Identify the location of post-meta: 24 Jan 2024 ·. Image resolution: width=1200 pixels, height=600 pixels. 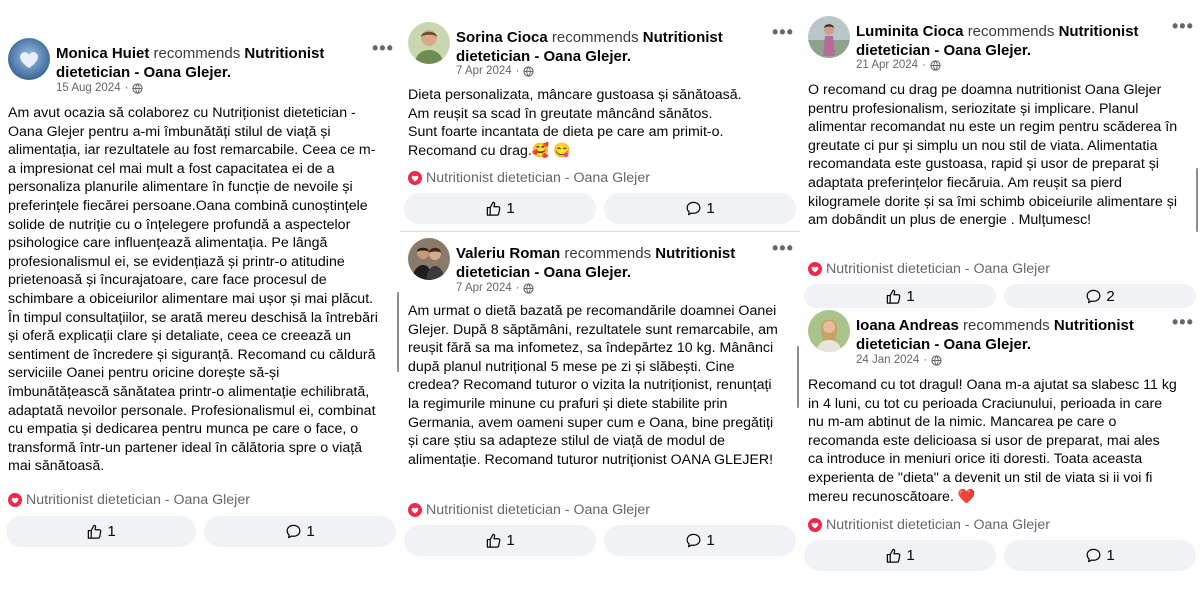
(899, 360).